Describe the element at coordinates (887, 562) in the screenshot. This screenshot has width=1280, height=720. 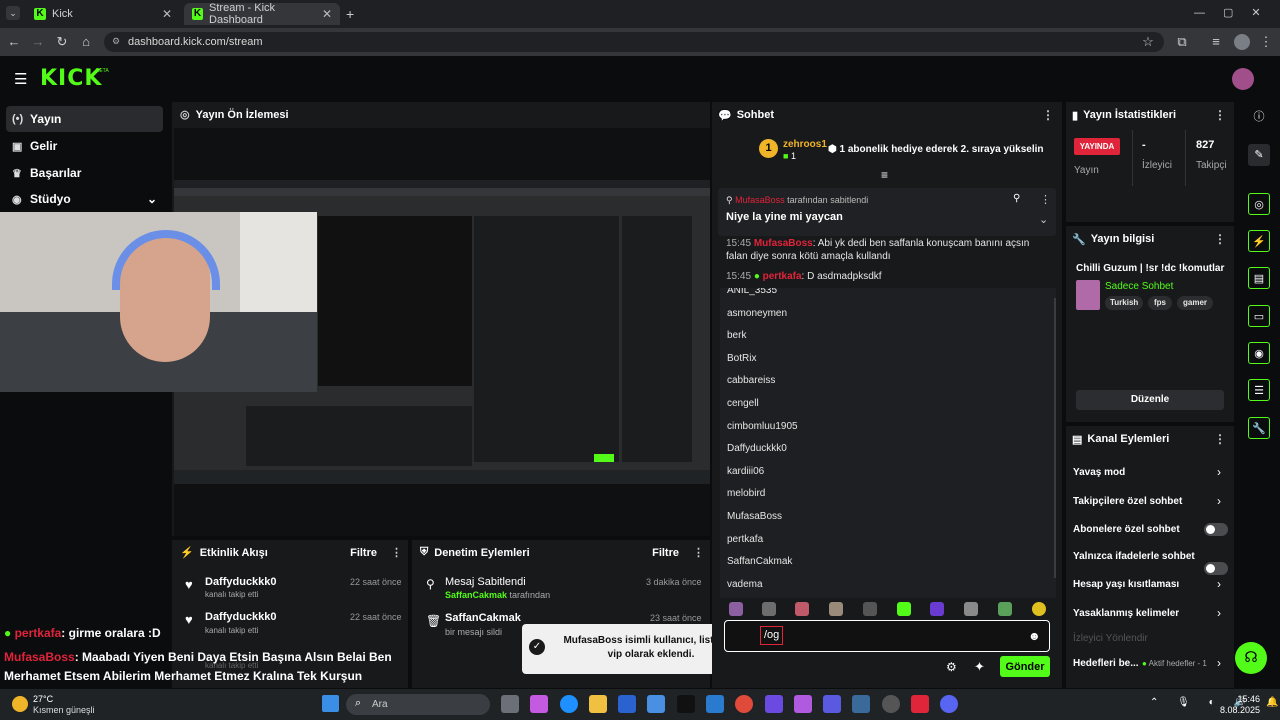
I see `user-list-item: SaffanCakmak` at that location.